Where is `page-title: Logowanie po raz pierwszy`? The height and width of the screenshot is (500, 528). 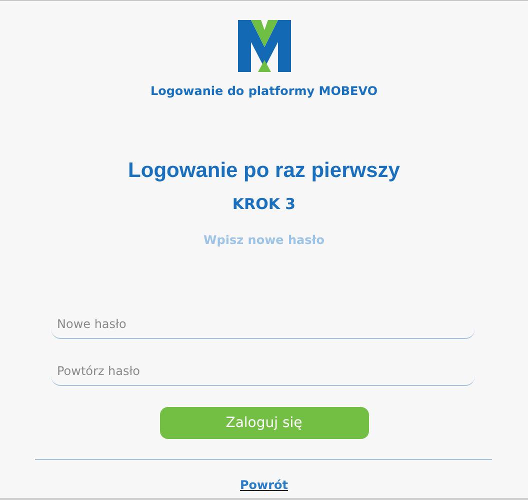 page-title: Logowanie po raz pierwszy is located at coordinates (264, 171).